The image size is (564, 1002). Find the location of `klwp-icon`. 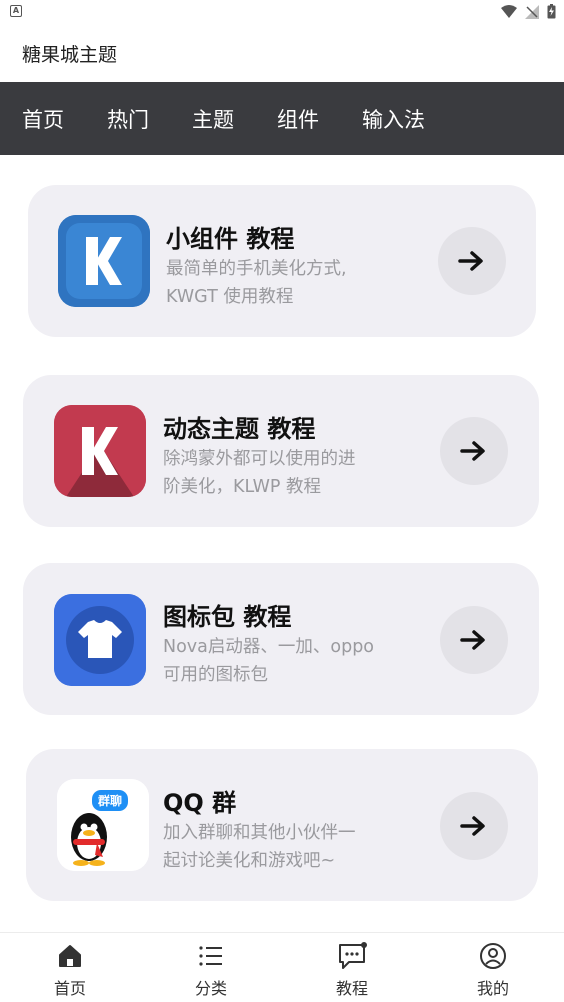

klwp-icon is located at coordinates (100, 451).